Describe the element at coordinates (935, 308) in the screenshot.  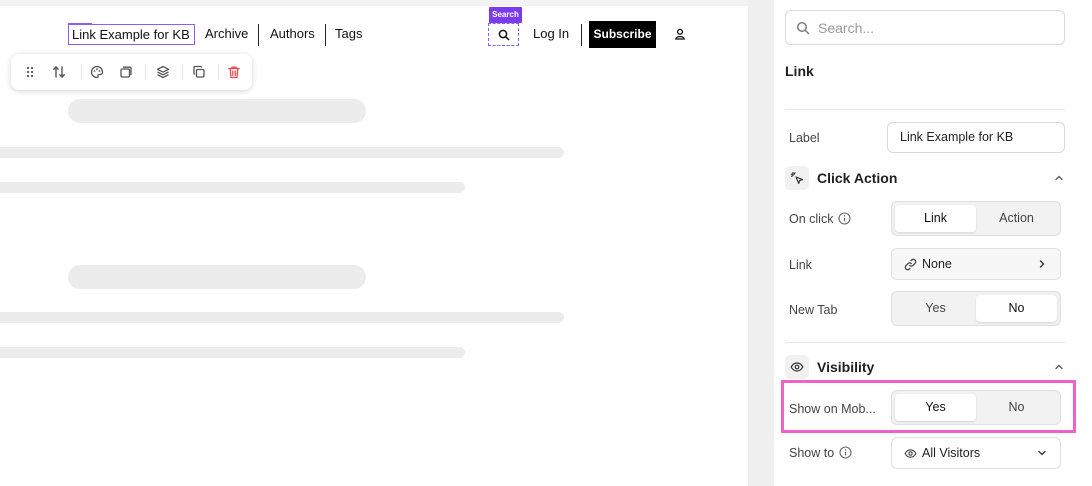
I see `new-tab-option-yes: Yes` at that location.